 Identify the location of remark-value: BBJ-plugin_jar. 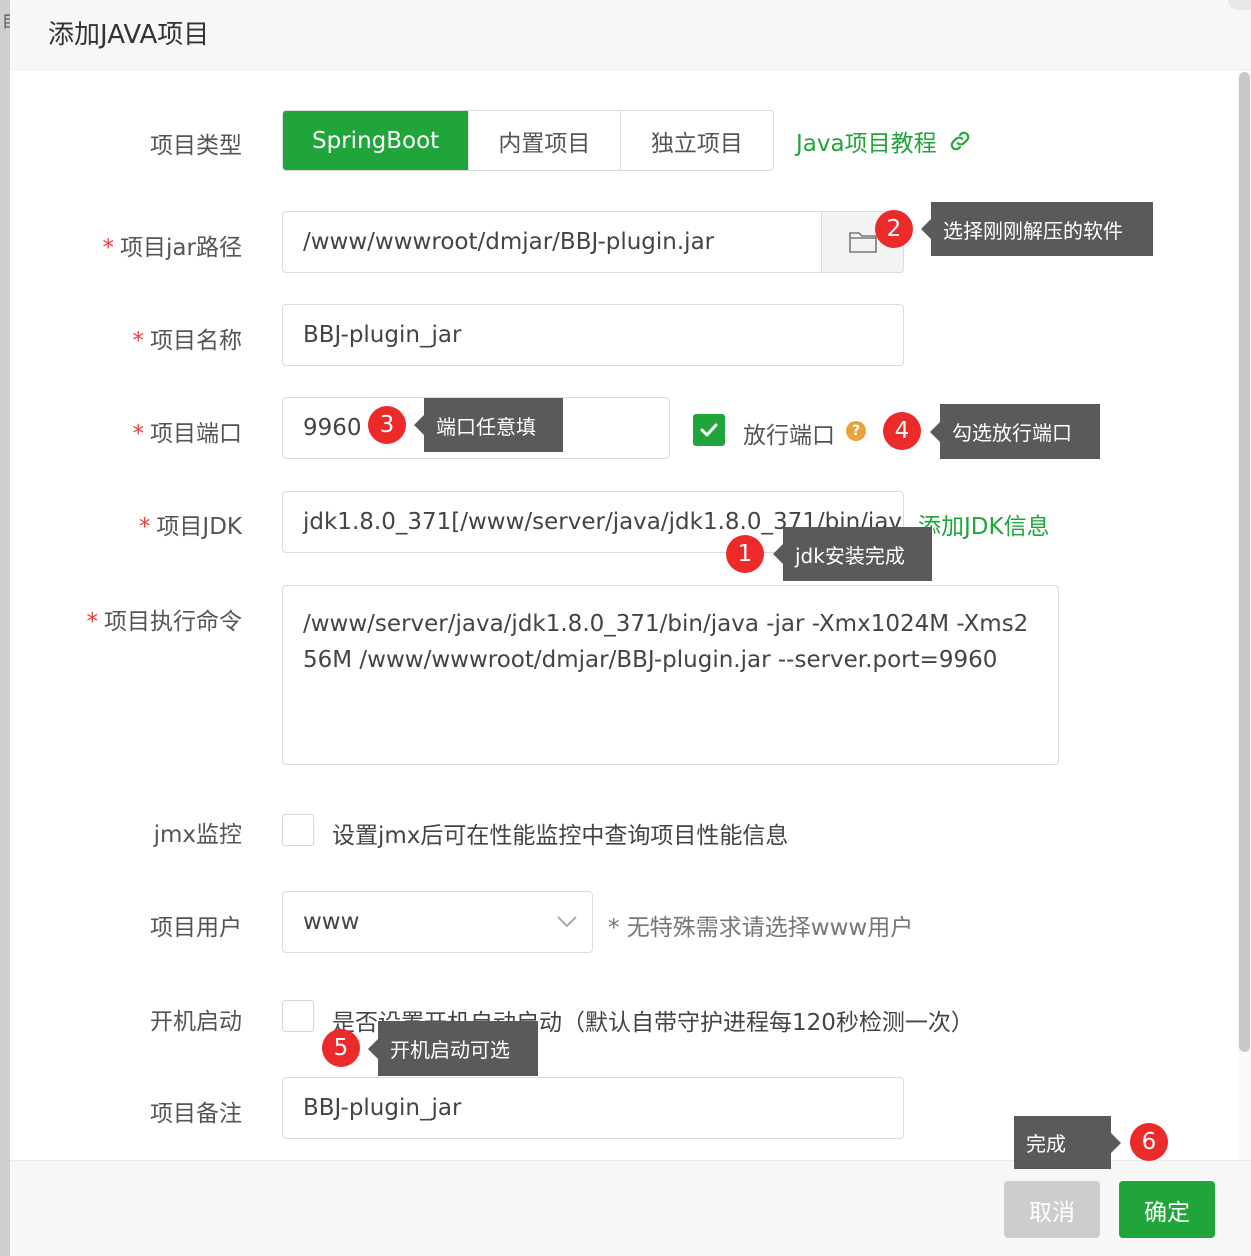
(382, 1108).